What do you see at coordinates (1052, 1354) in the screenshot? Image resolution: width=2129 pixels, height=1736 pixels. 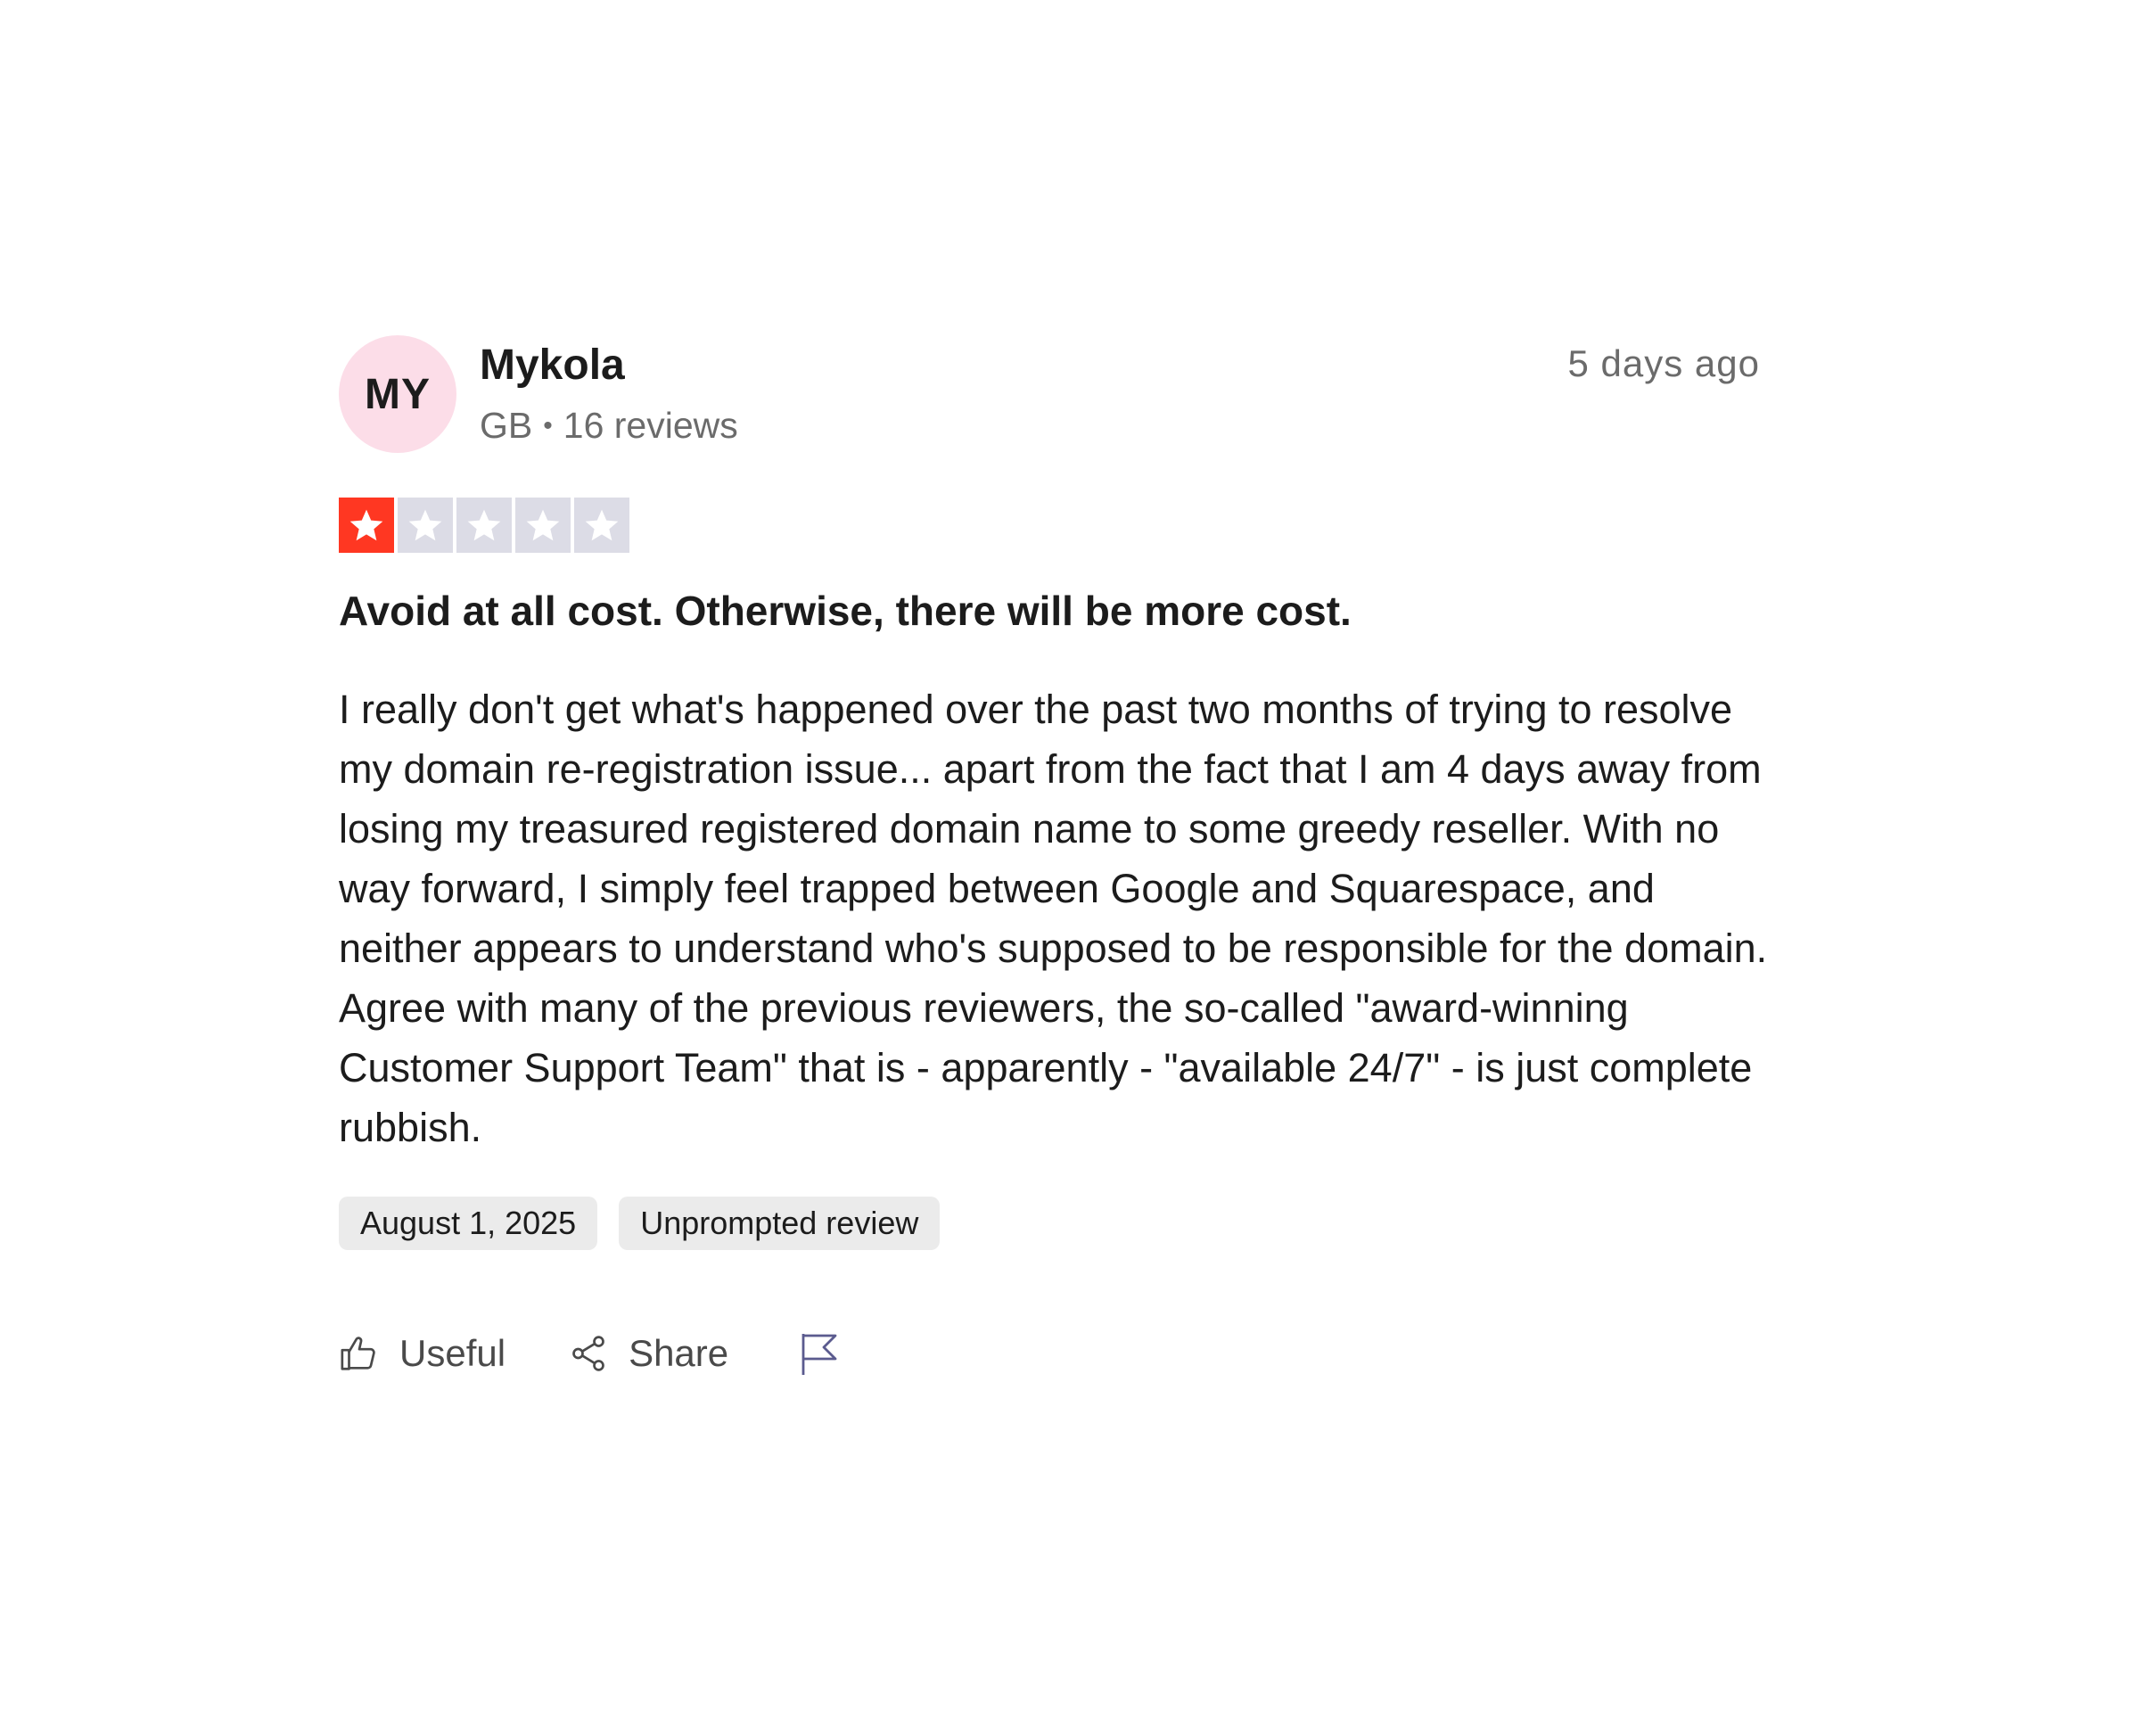 I see `review-actions: Useful Share` at bounding box center [1052, 1354].